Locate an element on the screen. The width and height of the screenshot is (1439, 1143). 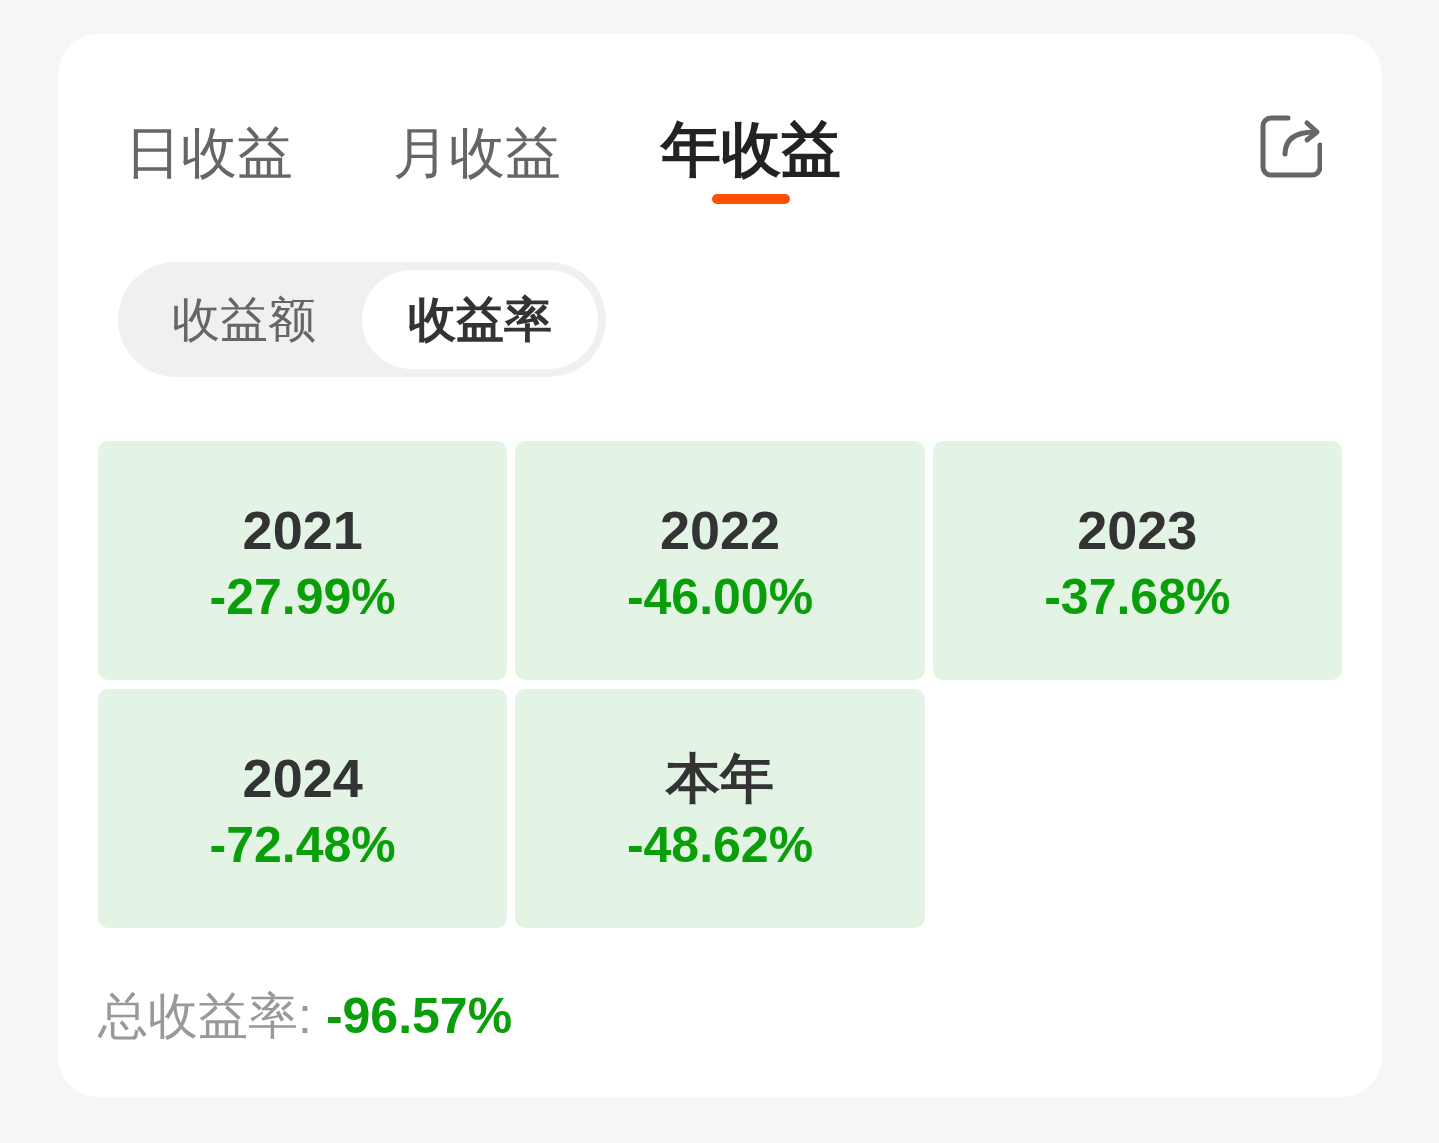
share-icon is located at coordinates (1291, 146).